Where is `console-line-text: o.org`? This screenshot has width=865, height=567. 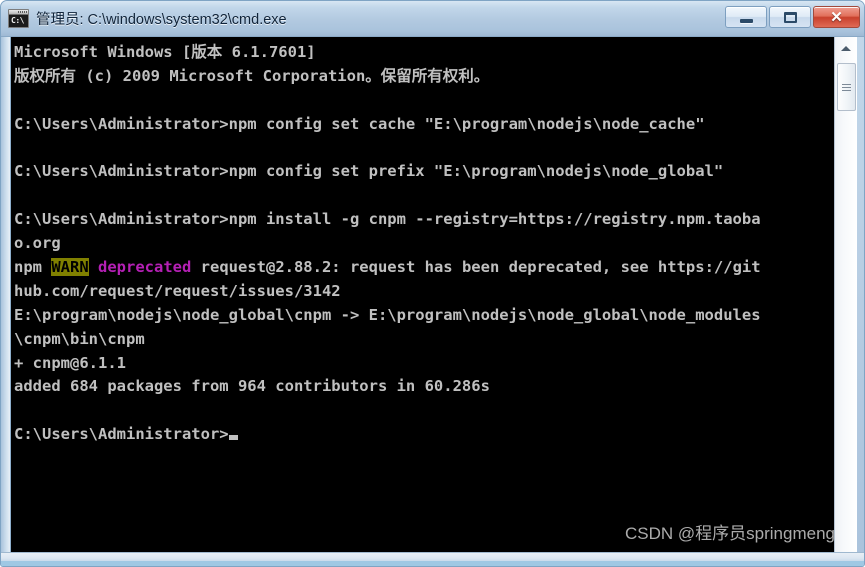
console-line-text: o.org is located at coordinates (37, 243).